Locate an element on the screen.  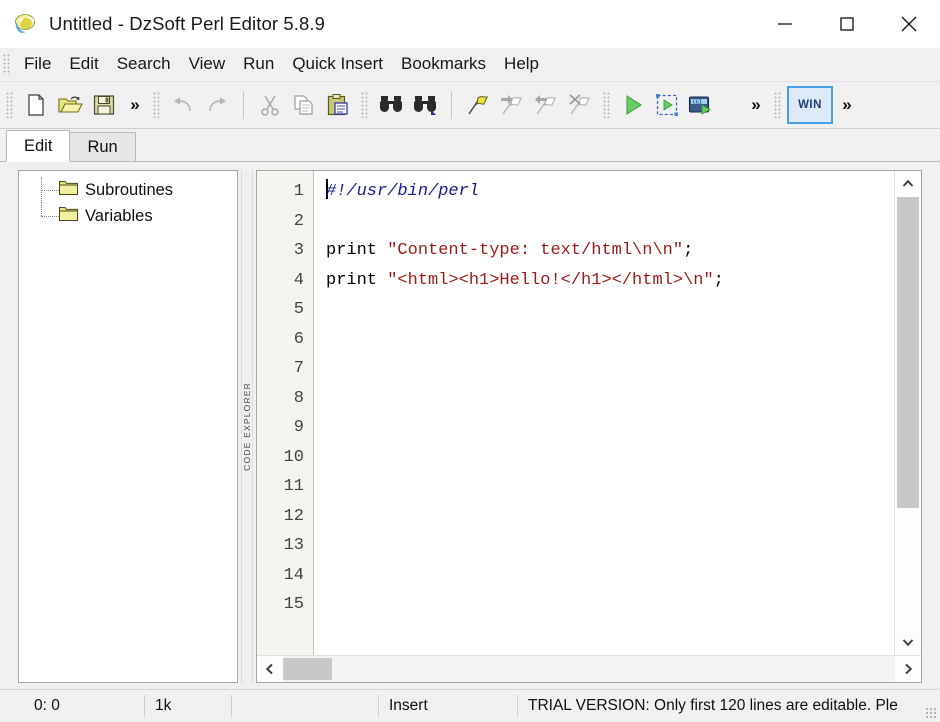
tab-filler is located at coordinates (537, 147).